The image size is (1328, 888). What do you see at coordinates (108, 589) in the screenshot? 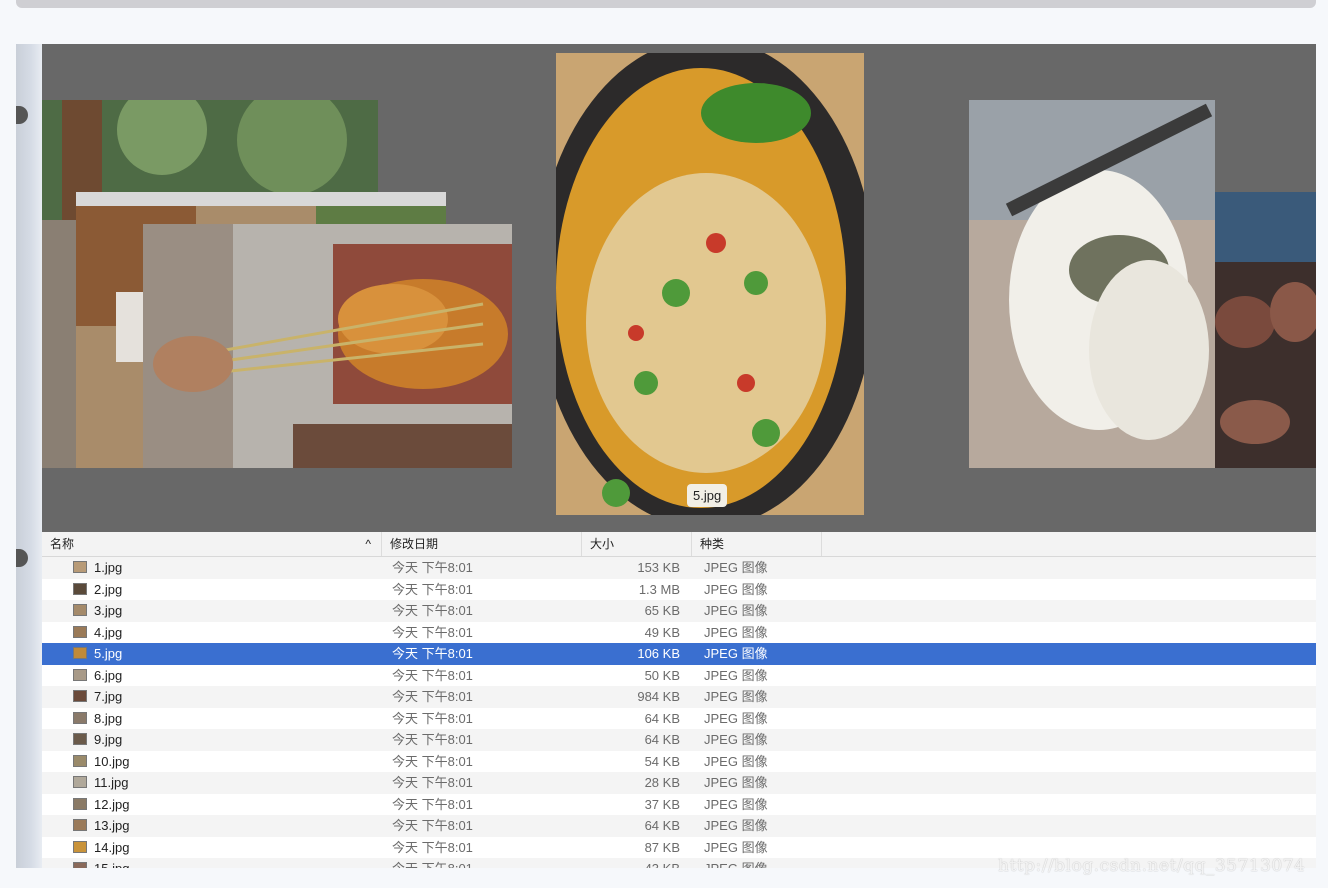
I see `file-name: 2.jpg` at bounding box center [108, 589].